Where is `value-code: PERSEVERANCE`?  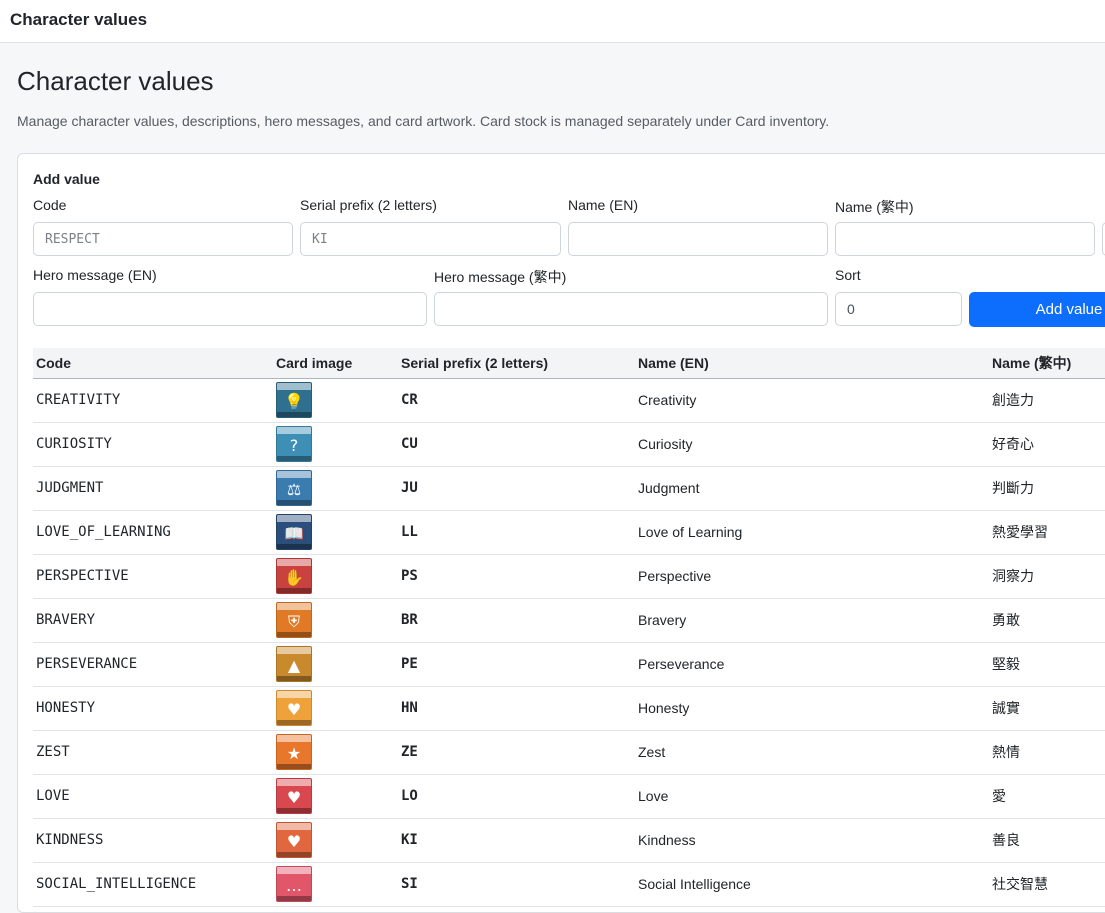 value-code: PERSEVERANCE is located at coordinates (153, 664).